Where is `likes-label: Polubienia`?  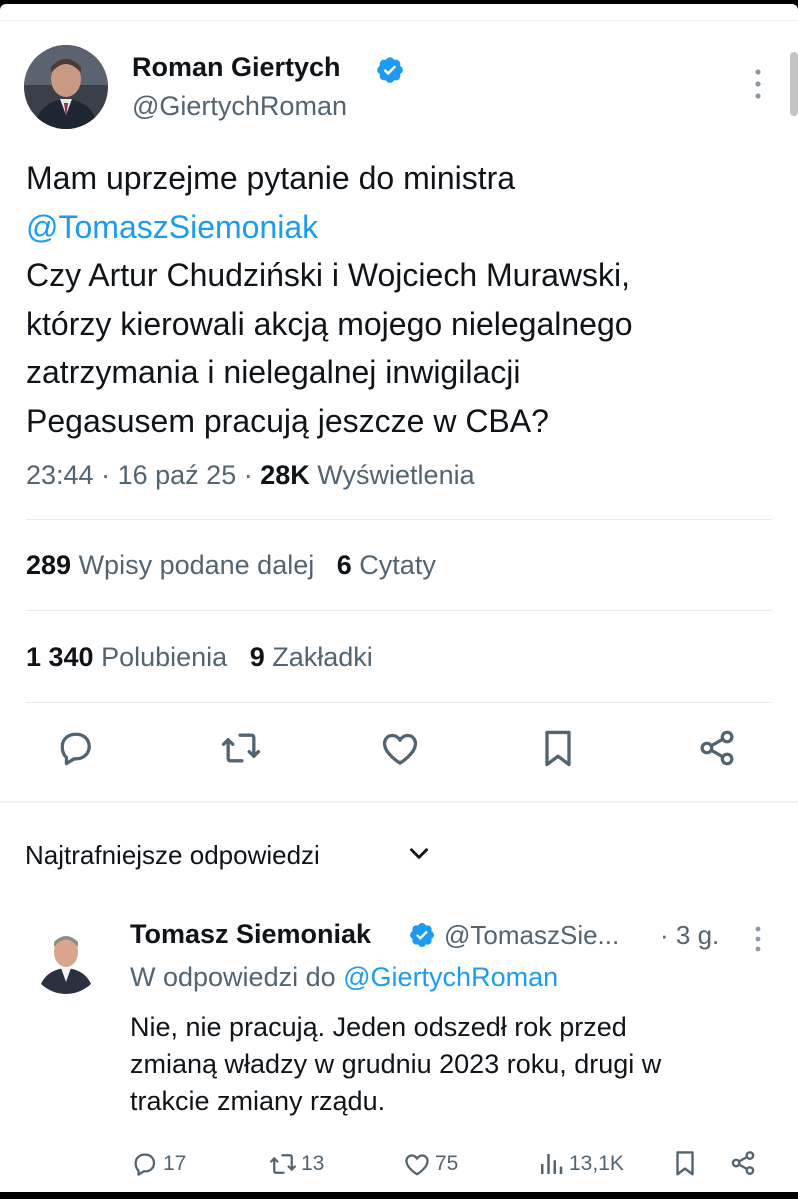
likes-label: Polubienia is located at coordinates (164, 657).